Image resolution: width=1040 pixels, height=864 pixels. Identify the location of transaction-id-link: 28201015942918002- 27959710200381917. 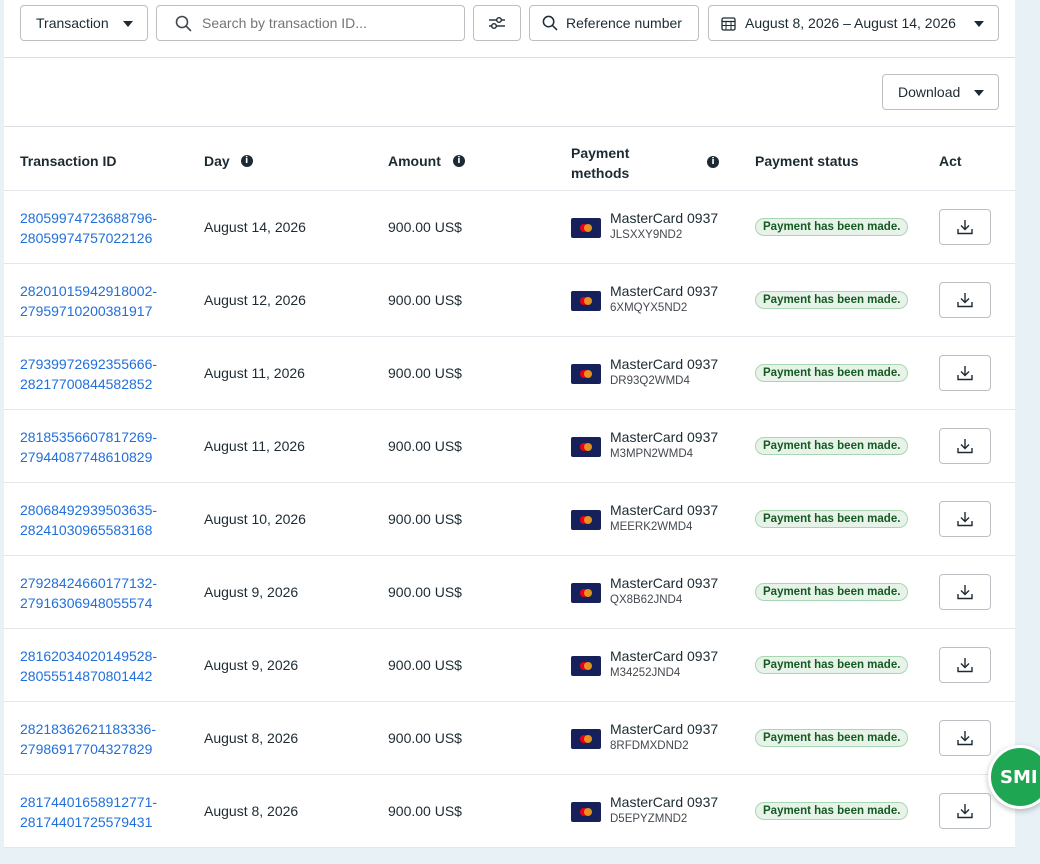
(88, 301).